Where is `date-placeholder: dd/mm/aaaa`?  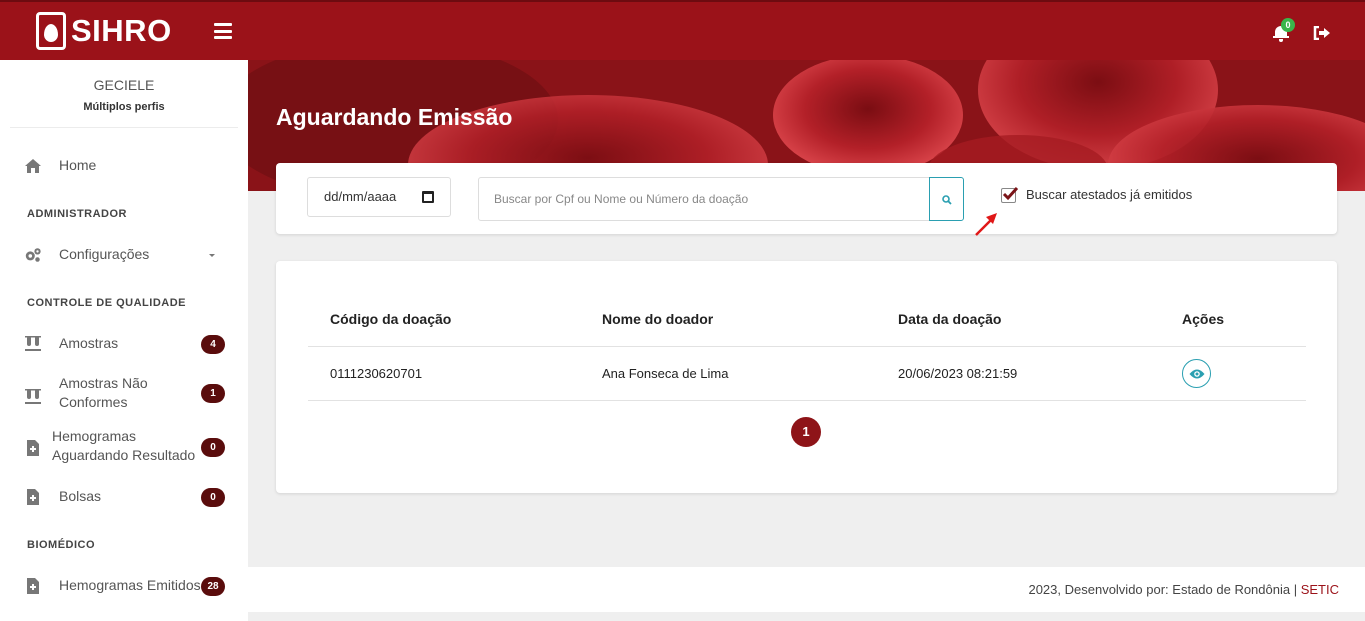 date-placeholder: dd/mm/aaaa is located at coordinates (360, 196).